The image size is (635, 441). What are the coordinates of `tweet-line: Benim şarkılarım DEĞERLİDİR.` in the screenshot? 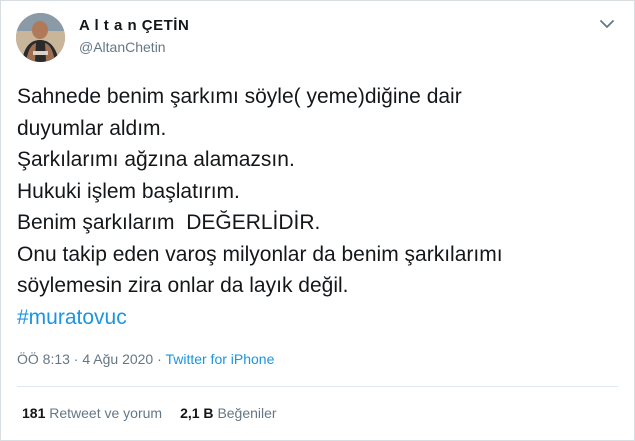 It's located at (169, 222).